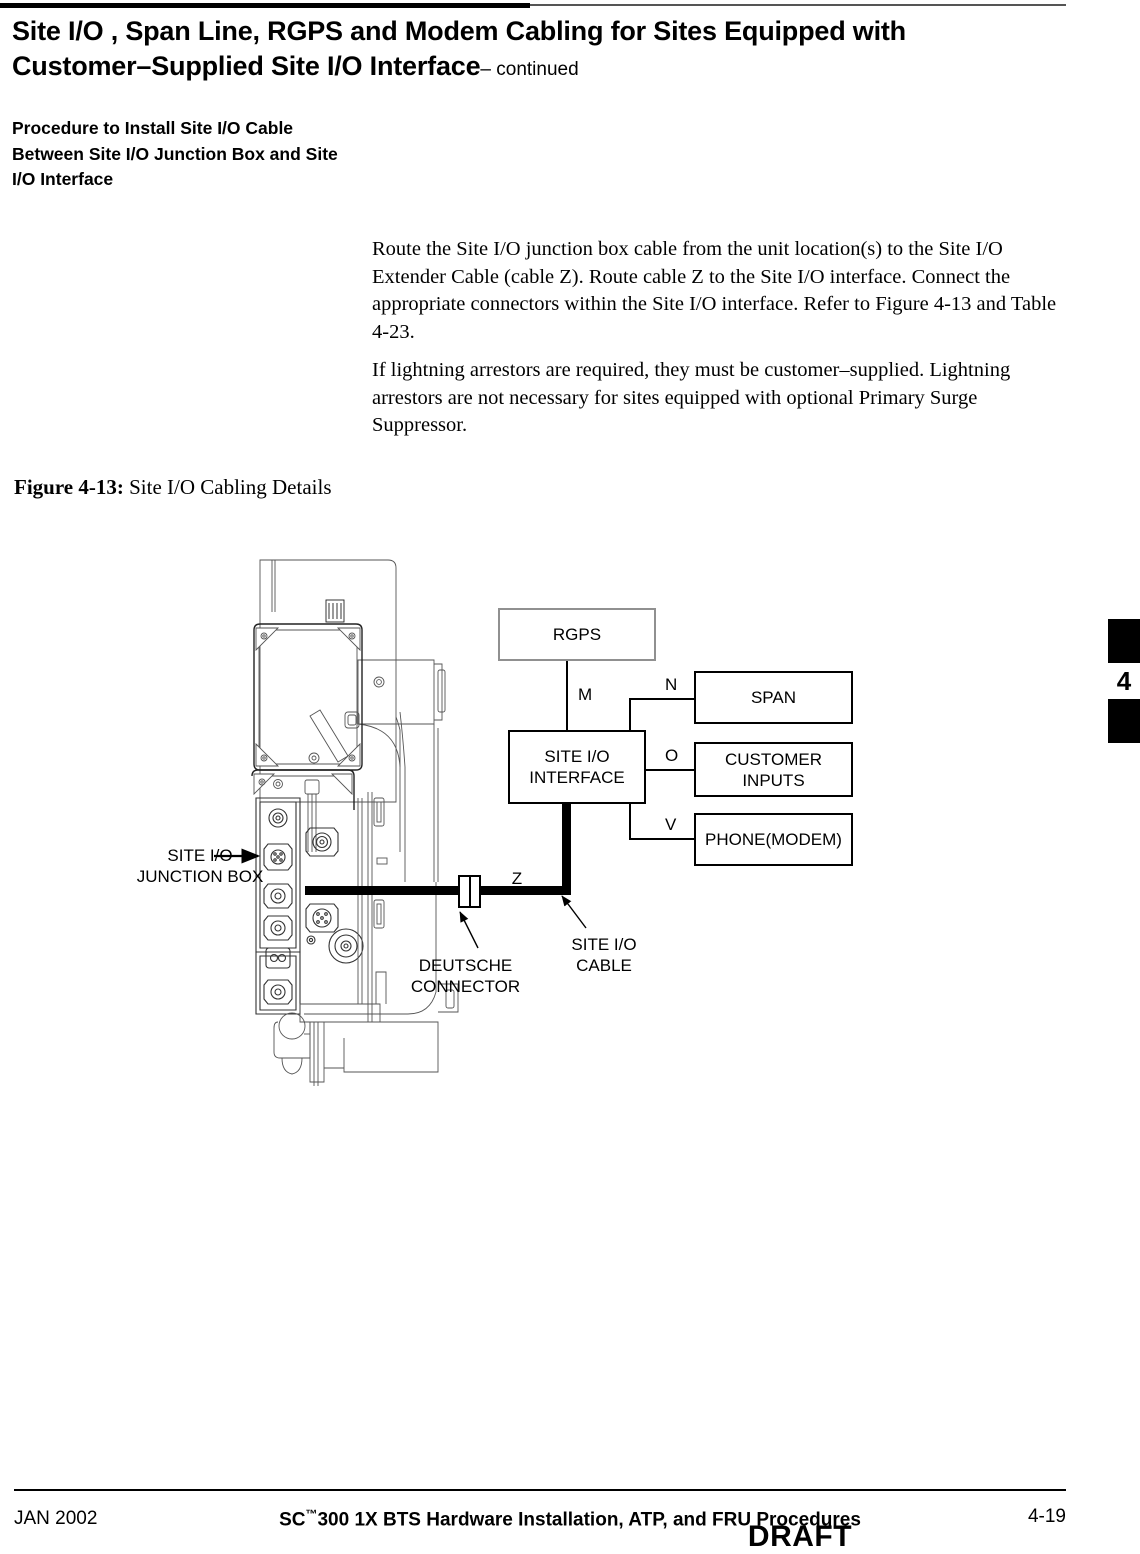  I want to click on wire-label-n: N, so click(671, 685).